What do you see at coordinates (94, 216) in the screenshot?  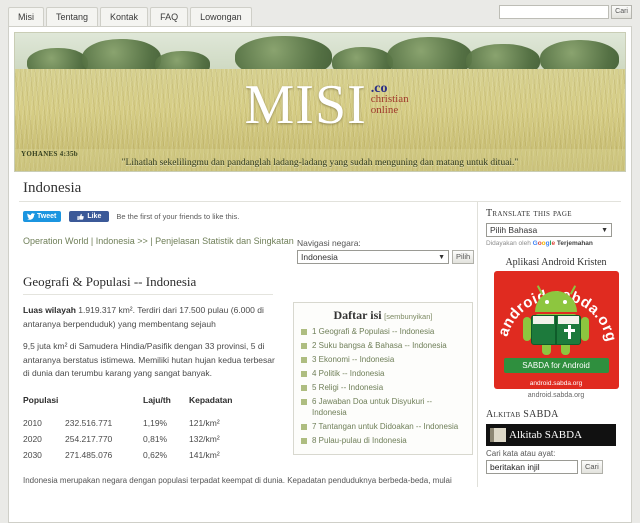 I see `like-button-label: Like` at bounding box center [94, 216].